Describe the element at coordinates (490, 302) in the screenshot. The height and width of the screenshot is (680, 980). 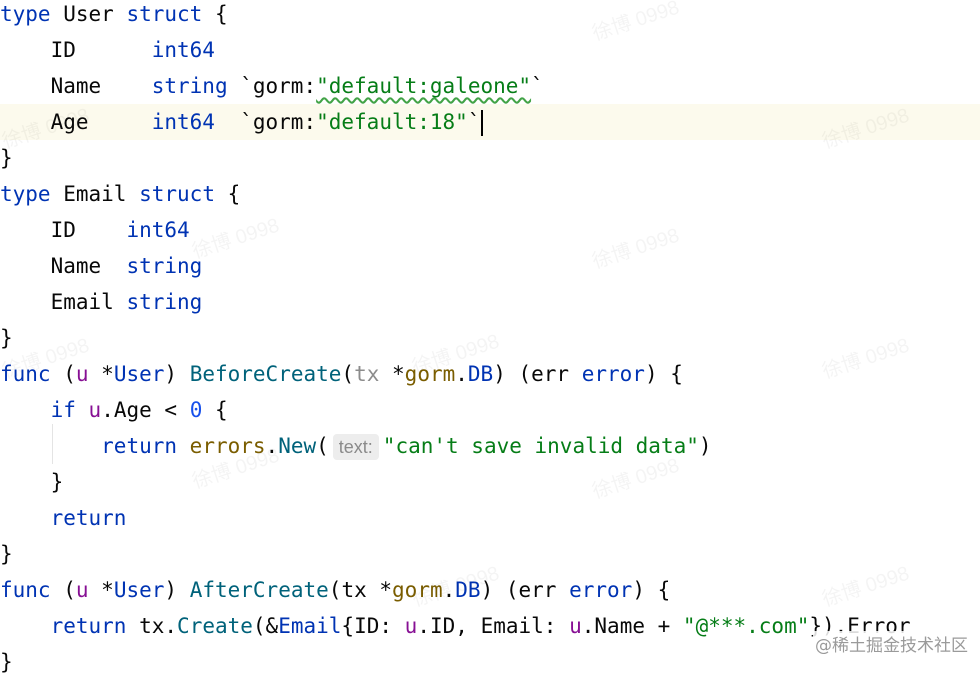
I see `code-line: Email string` at that location.